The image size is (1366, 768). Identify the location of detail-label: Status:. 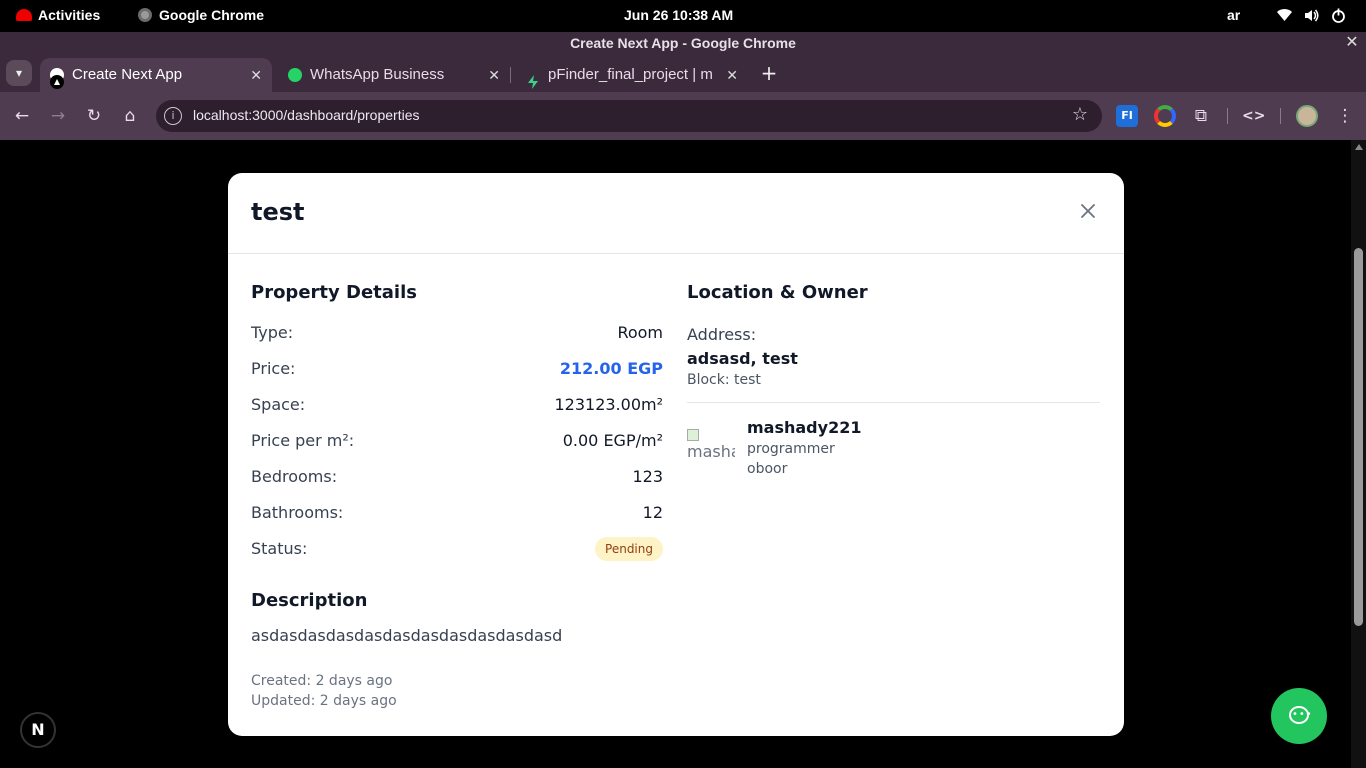
(279, 548).